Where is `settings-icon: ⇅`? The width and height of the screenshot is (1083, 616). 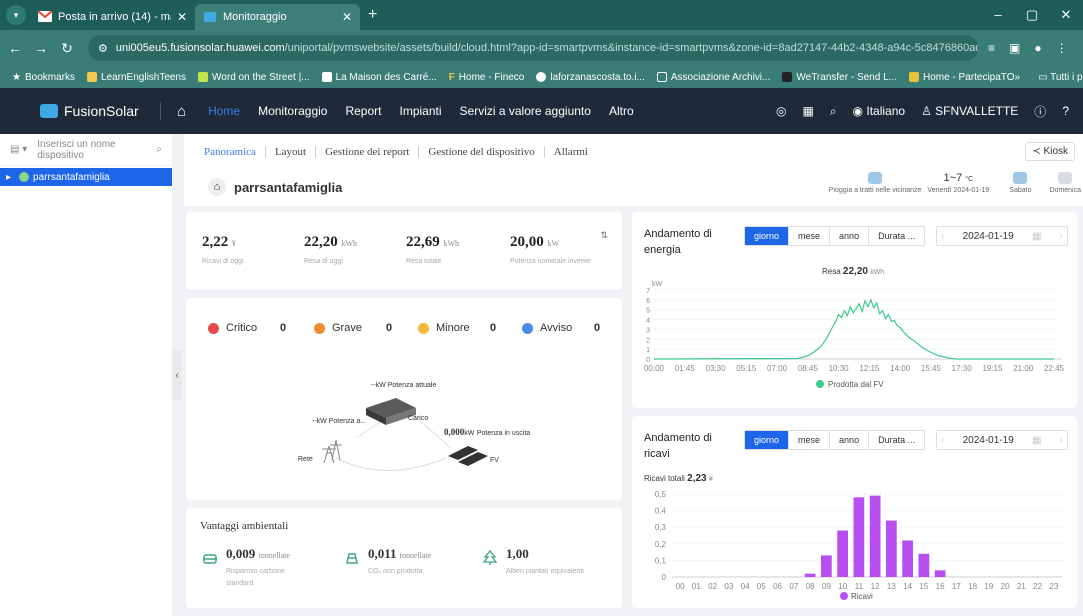
settings-icon: ⇅ is located at coordinates (604, 235).